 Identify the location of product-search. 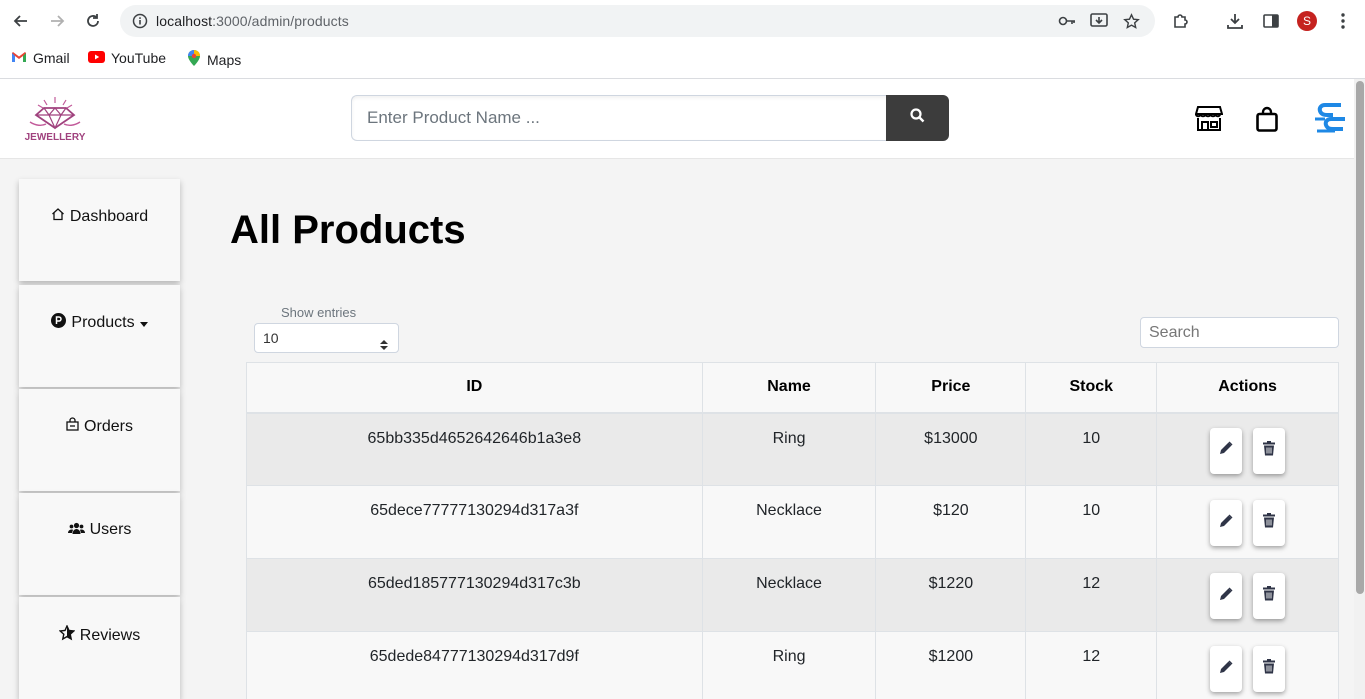
(650, 118).